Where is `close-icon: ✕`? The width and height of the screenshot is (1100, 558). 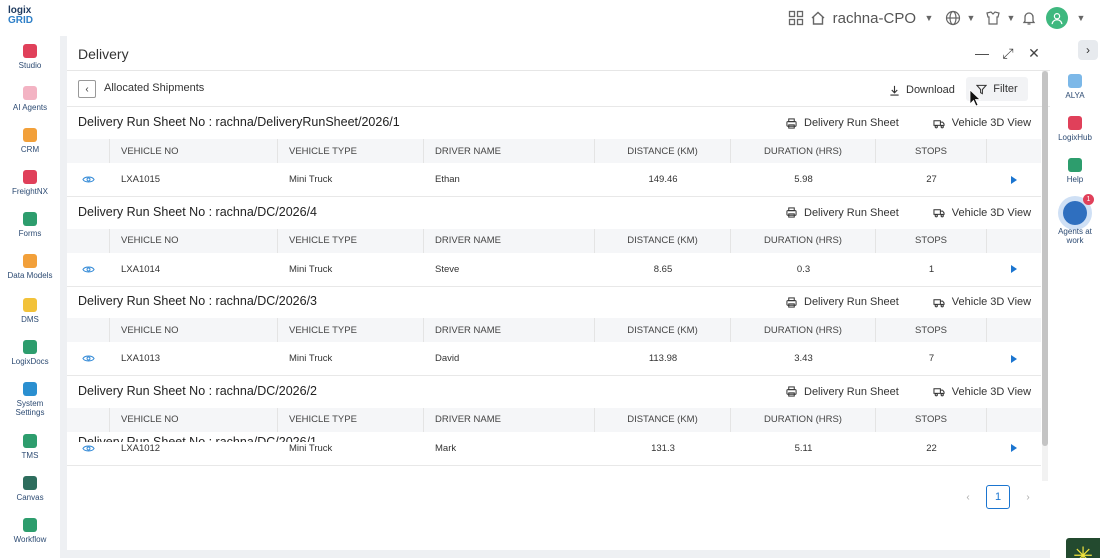 close-icon: ✕ is located at coordinates (1034, 53).